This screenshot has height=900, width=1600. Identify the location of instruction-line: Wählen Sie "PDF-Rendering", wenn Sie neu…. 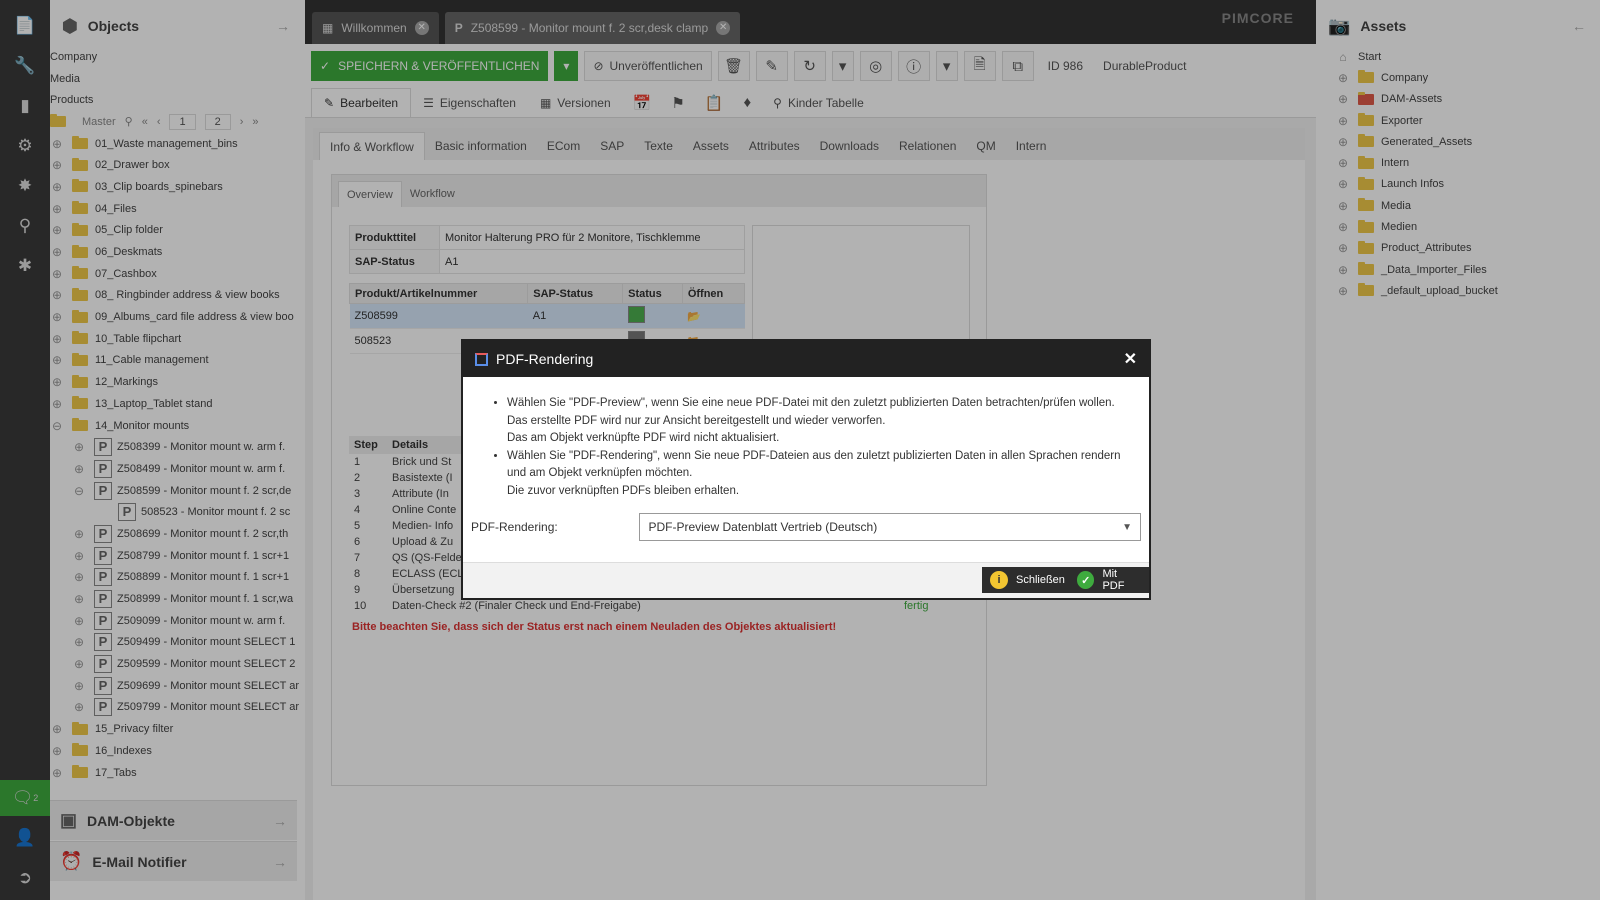
(814, 455).